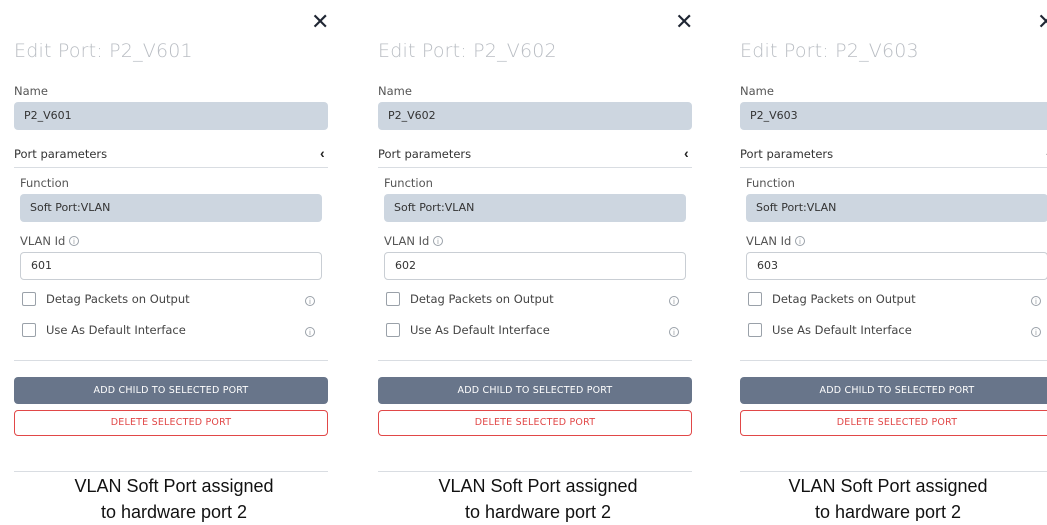  What do you see at coordinates (893, 116) in the screenshot?
I see `name-field: P2_V603` at bounding box center [893, 116].